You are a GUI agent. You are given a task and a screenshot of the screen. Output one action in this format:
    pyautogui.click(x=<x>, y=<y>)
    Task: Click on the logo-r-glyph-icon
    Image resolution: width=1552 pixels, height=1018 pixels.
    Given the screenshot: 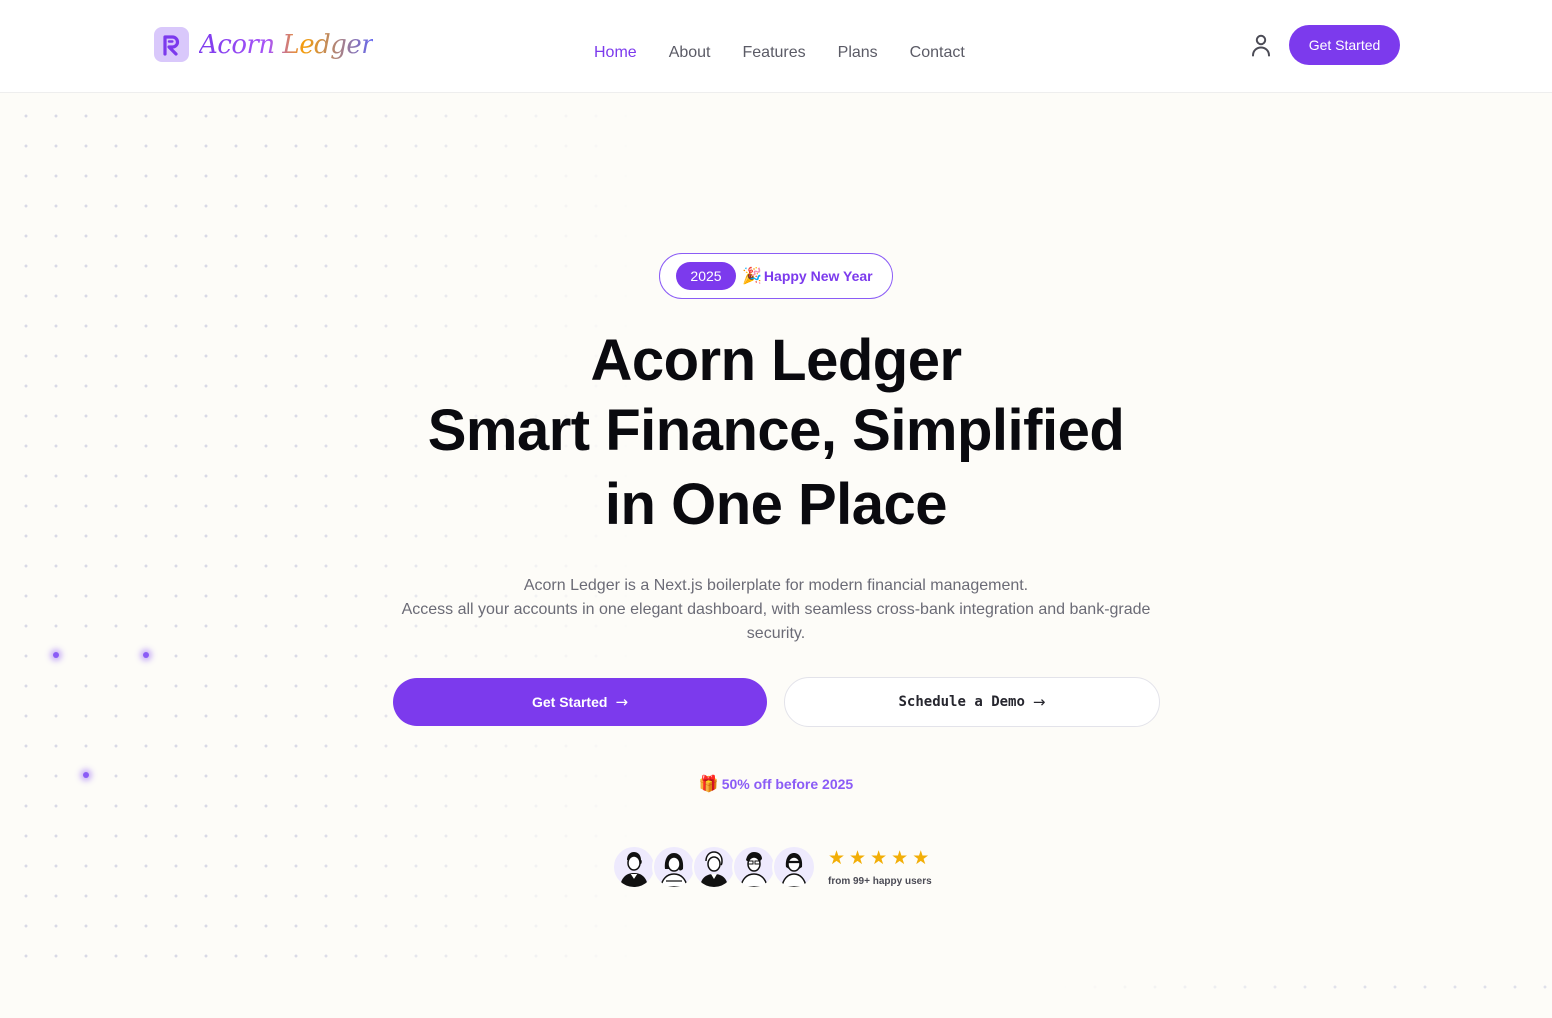 What is the action you would take?
    pyautogui.click(x=170, y=45)
    